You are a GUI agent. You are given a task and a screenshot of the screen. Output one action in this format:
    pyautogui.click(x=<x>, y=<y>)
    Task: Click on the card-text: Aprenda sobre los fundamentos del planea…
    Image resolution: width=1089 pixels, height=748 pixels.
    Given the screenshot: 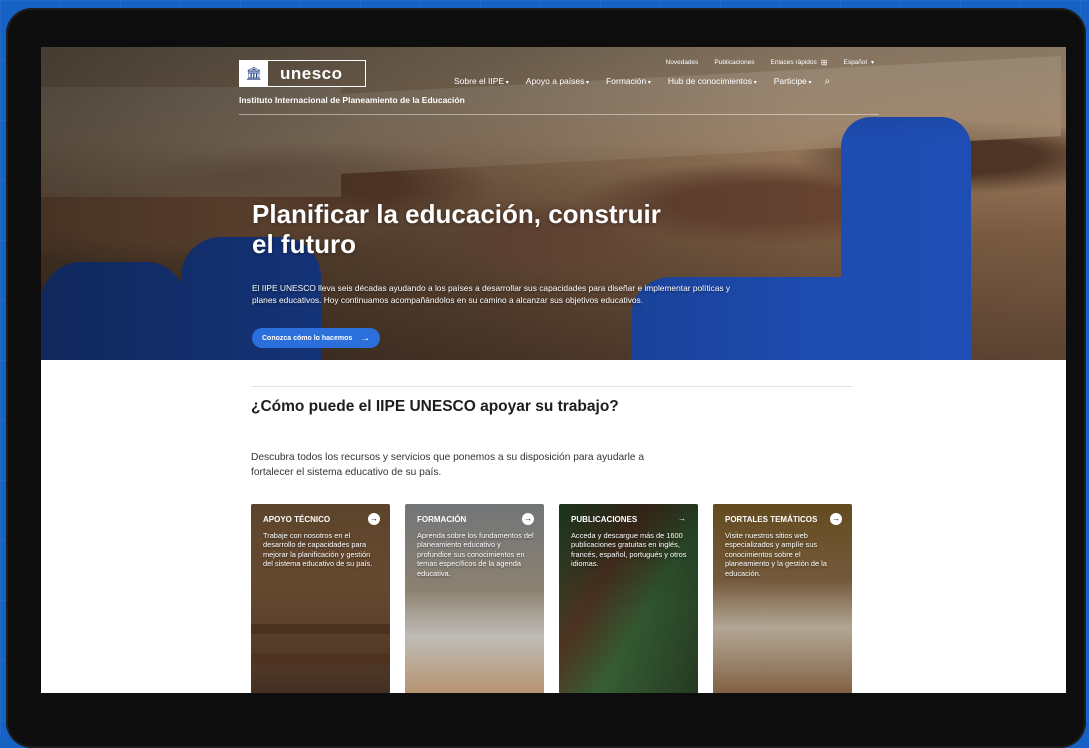 What is the action you would take?
    pyautogui.click(x=475, y=554)
    